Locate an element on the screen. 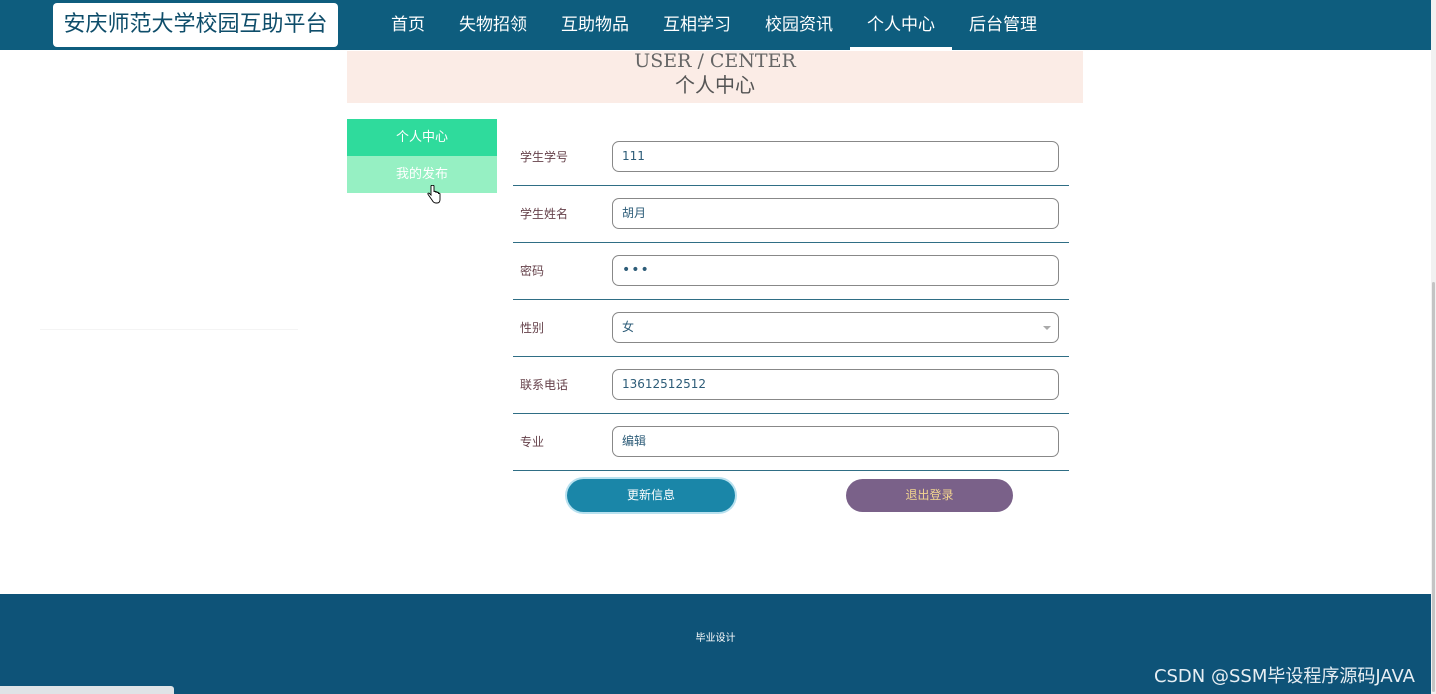 The width and height of the screenshot is (1436, 694). form-row-phone: 联系电话 13612512512 is located at coordinates (791, 386).